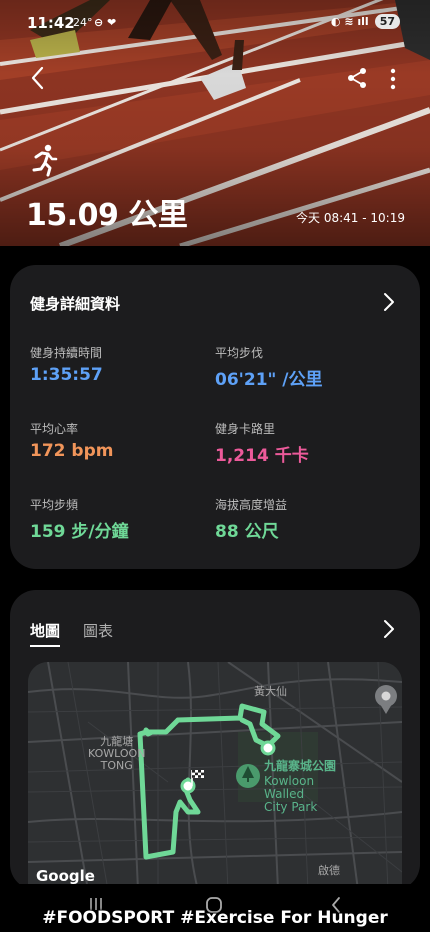 The width and height of the screenshot is (430, 932). Describe the element at coordinates (215, 918) in the screenshot. I see `watermark-text: #FOODSPORT #Exercise For Hunger` at that location.